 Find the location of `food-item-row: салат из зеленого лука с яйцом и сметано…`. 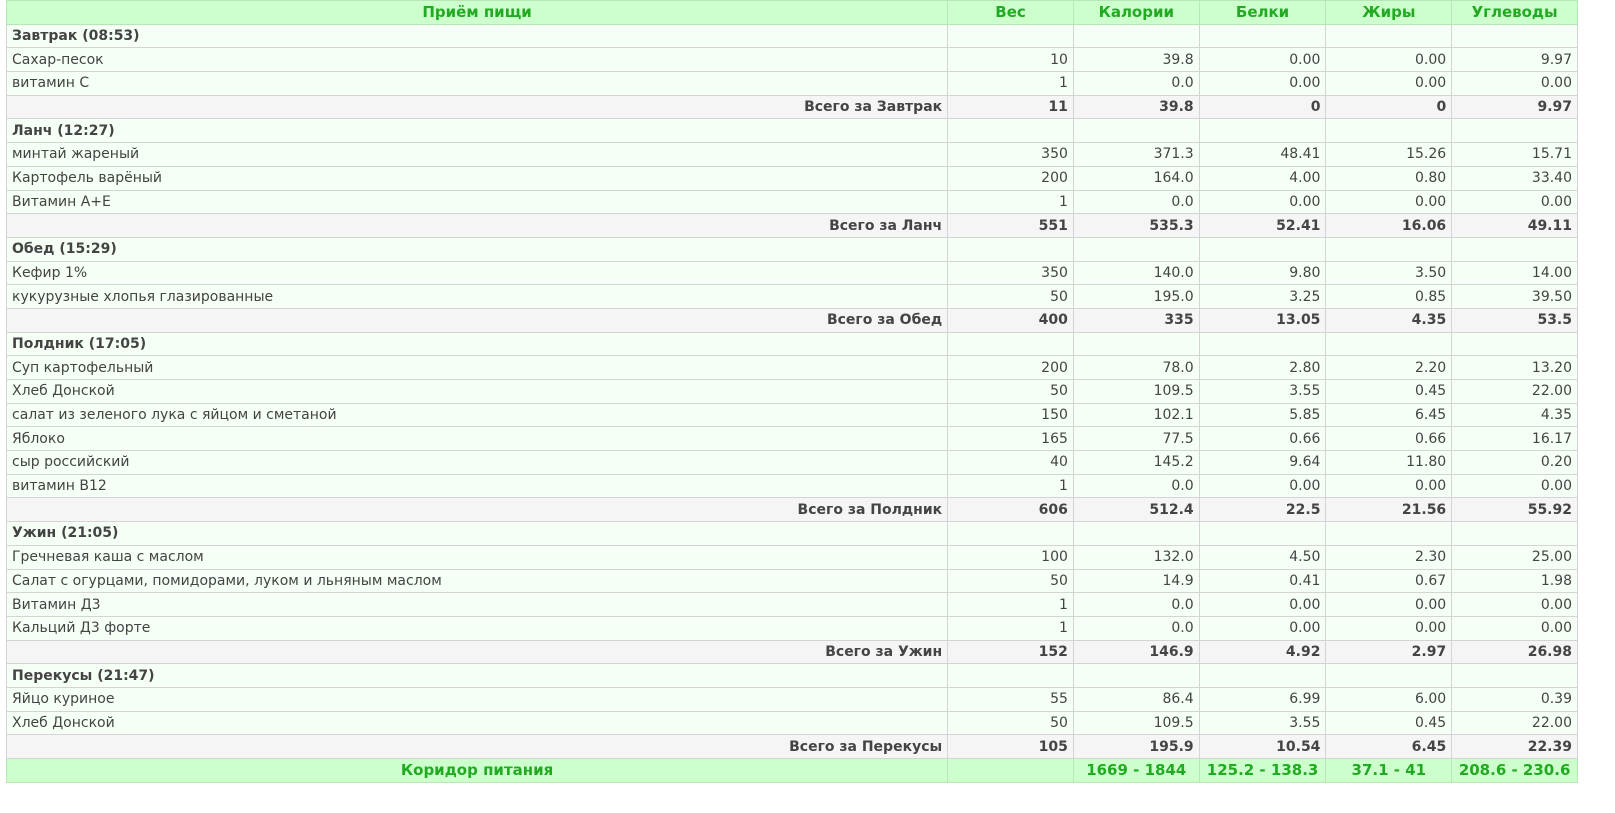

food-item-row: салат из зеленого лука с яйцом и сметано… is located at coordinates (791, 415).